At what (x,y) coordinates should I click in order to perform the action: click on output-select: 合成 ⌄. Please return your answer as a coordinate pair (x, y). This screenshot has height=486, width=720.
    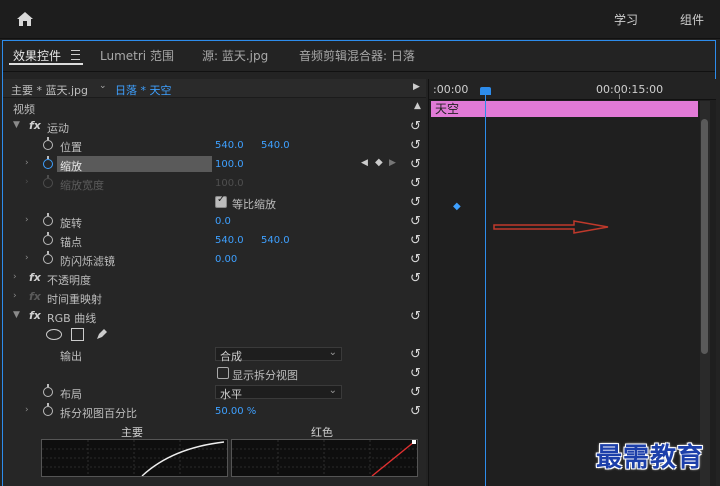
    Looking at the image, I should click on (278, 355).